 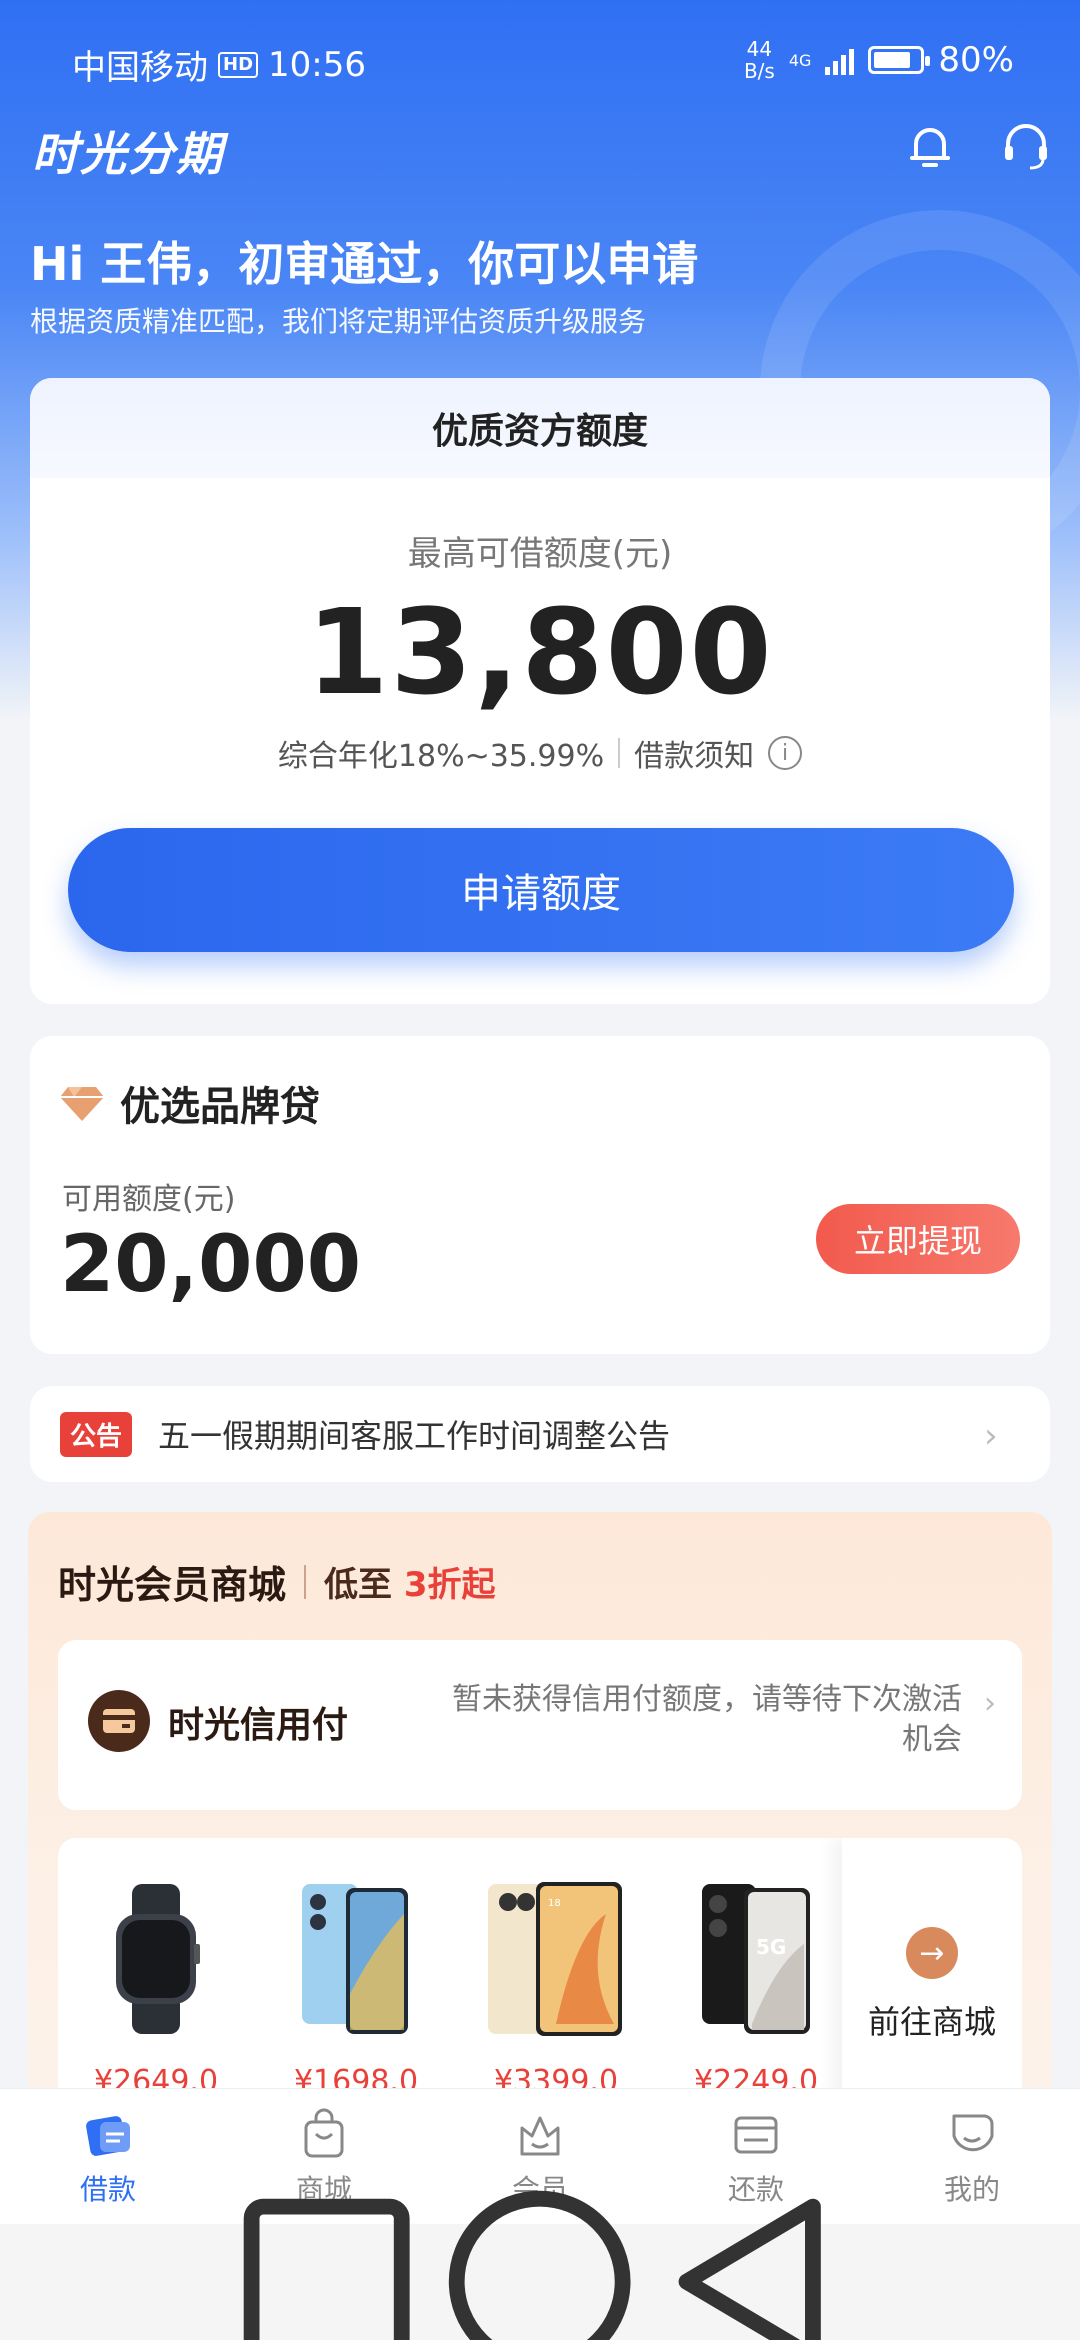 I want to click on gold-phone-icon: 18, so click(x=555, y=1959).